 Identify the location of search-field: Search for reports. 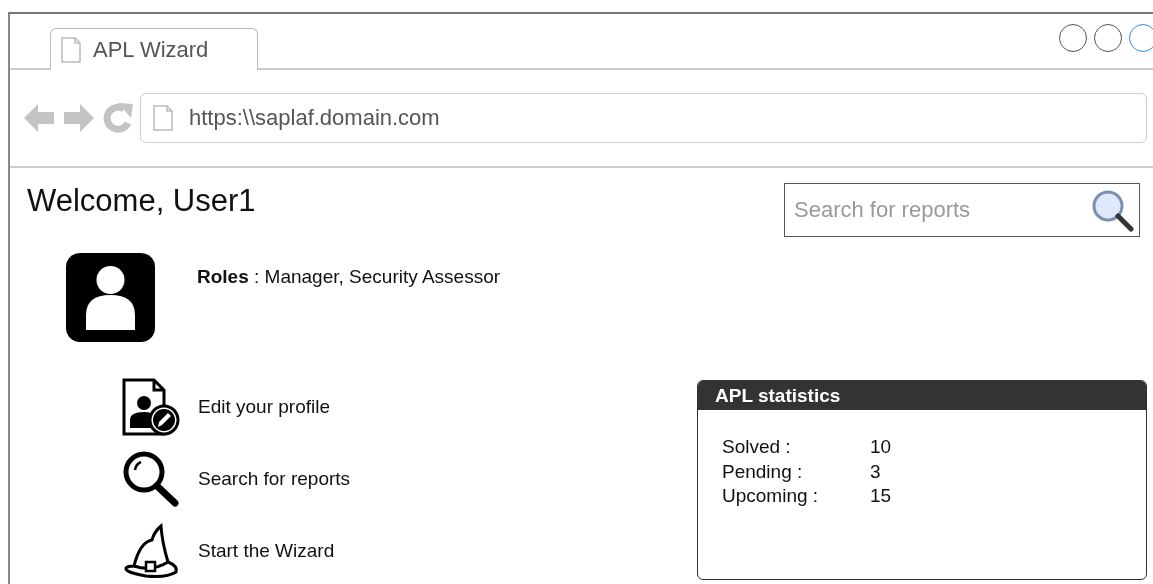
(962, 210).